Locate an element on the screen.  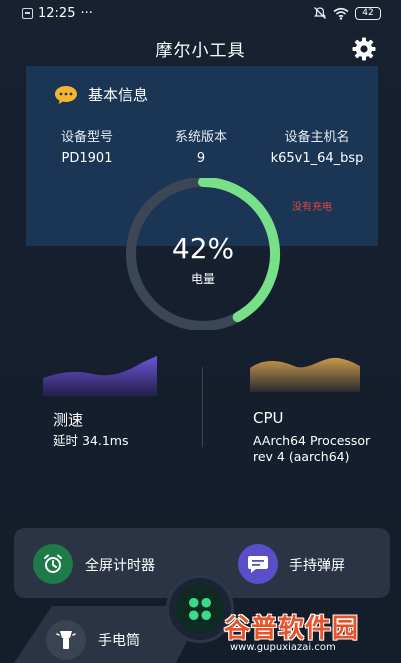
page-title: 摩尔小工具 is located at coordinates (200, 51).